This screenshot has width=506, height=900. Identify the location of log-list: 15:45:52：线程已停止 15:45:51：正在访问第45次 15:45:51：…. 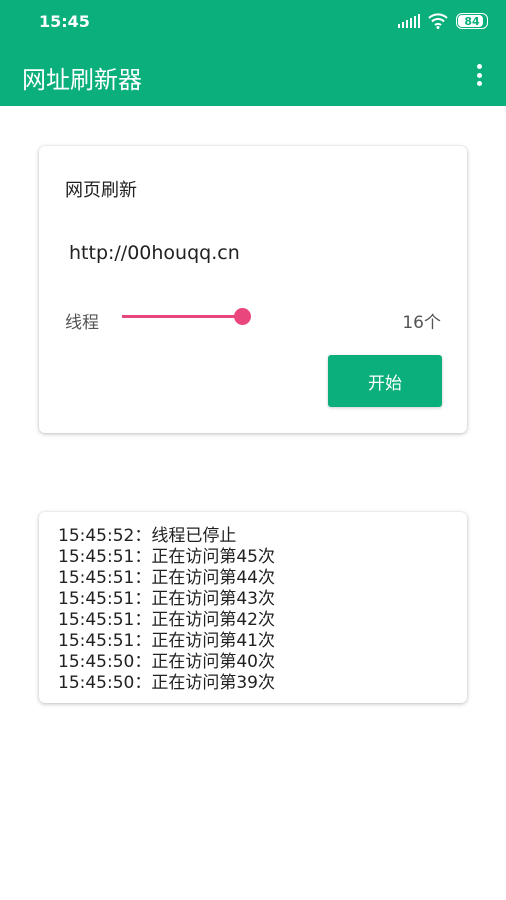
(166, 610).